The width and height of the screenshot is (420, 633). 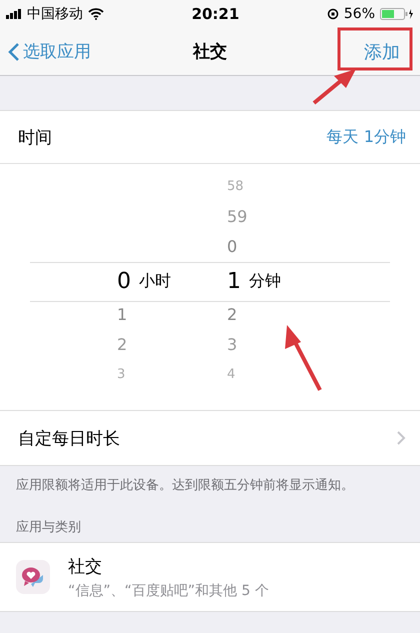 I want to click on add-button: 添加, so click(x=382, y=52).